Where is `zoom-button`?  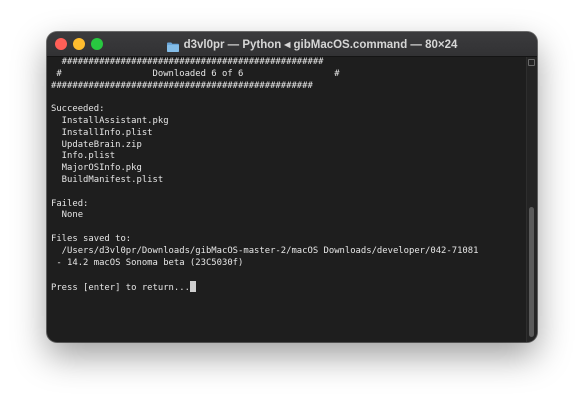
zoom-button is located at coordinates (97, 44).